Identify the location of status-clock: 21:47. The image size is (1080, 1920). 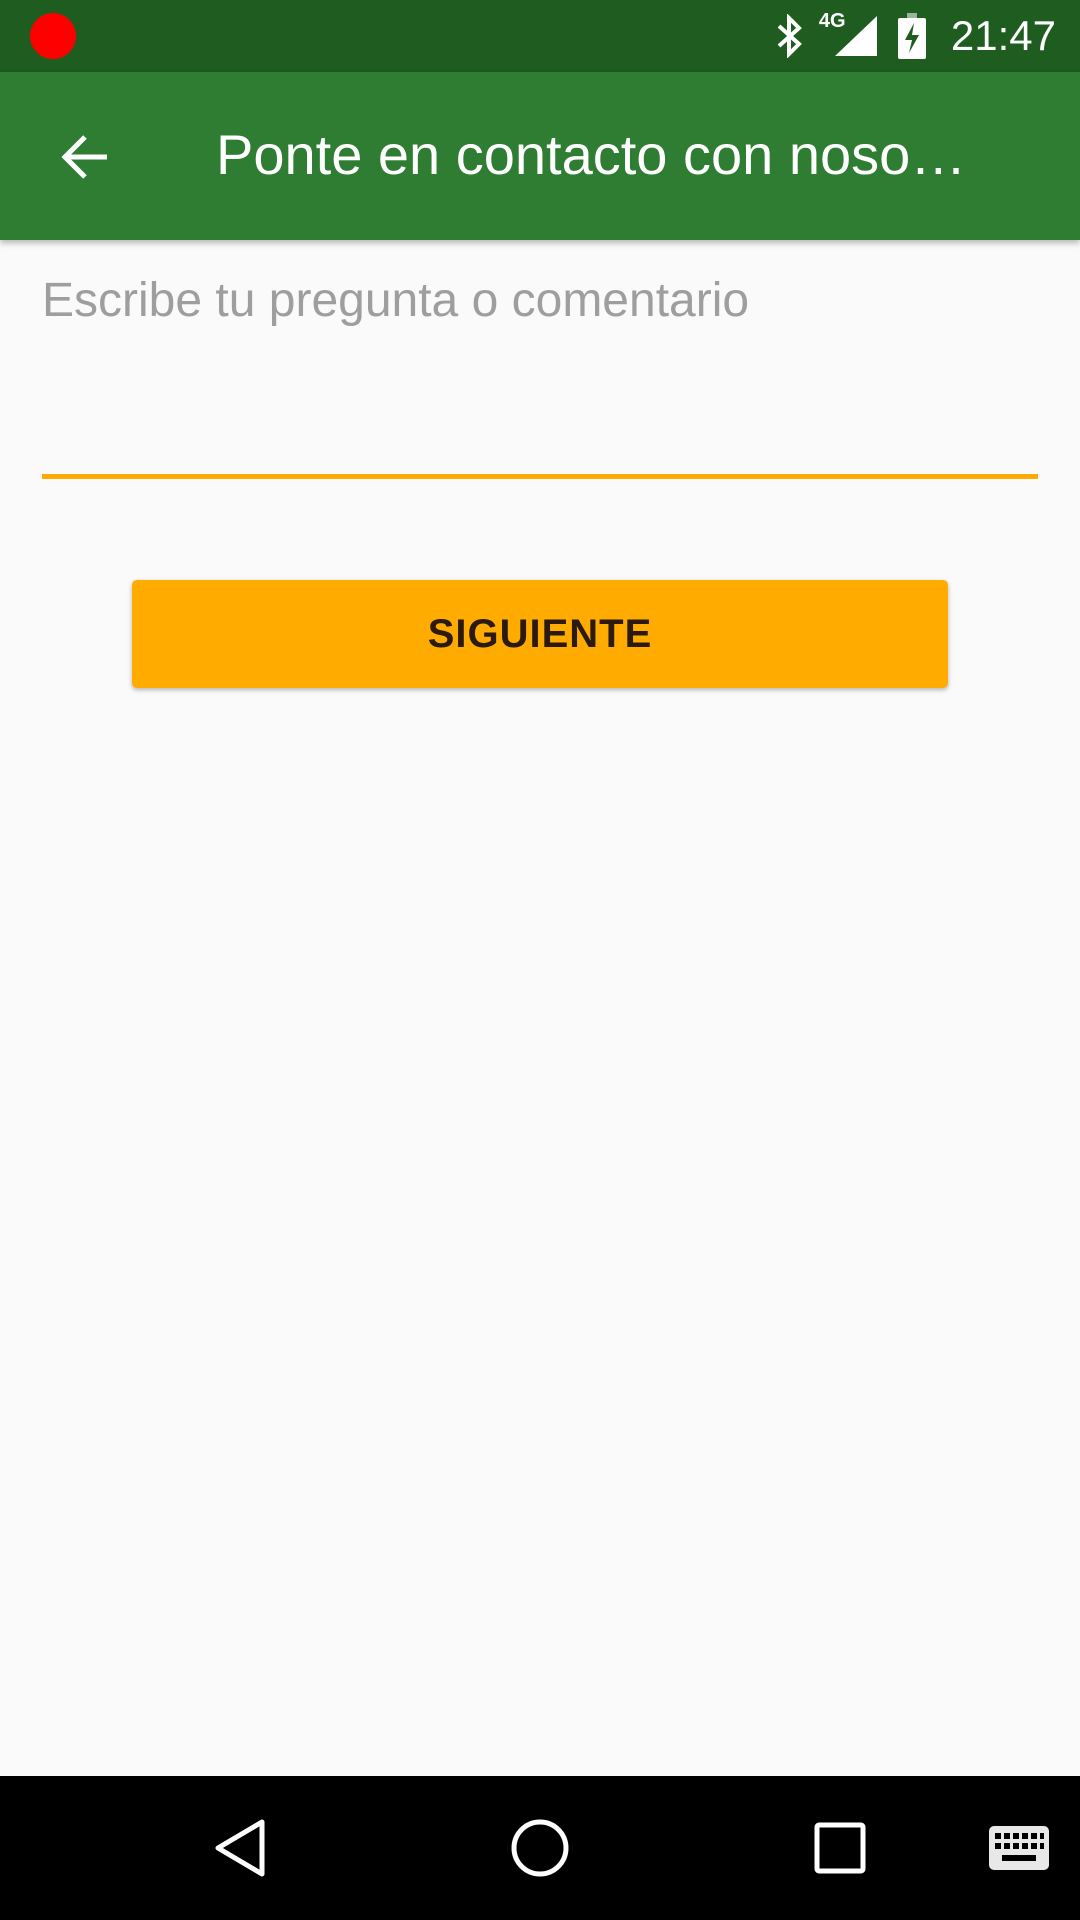
(1003, 35).